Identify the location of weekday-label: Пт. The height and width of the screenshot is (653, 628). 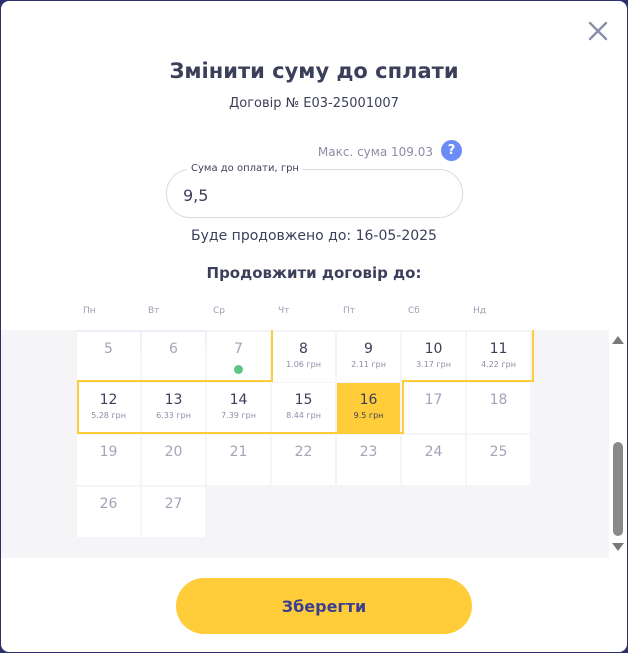
(349, 311).